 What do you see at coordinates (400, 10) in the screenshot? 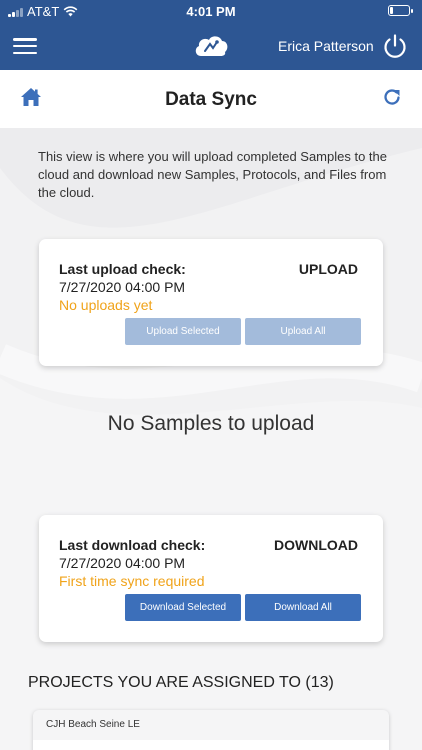
I see `battery-icon` at bounding box center [400, 10].